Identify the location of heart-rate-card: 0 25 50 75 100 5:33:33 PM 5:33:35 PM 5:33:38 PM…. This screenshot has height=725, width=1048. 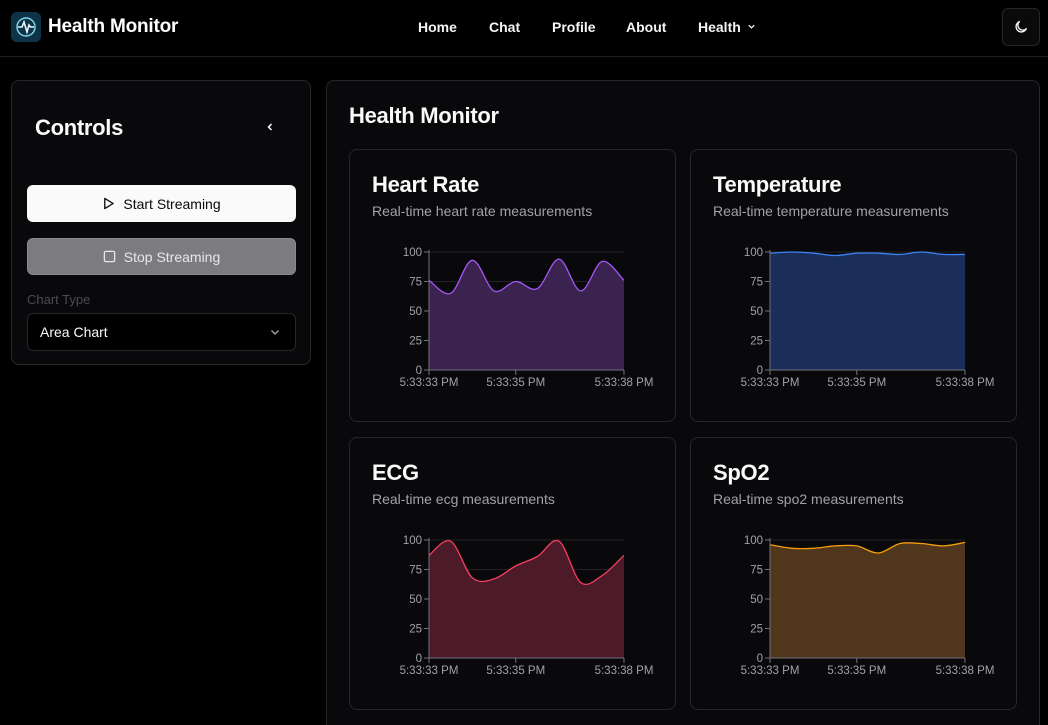
(512, 285).